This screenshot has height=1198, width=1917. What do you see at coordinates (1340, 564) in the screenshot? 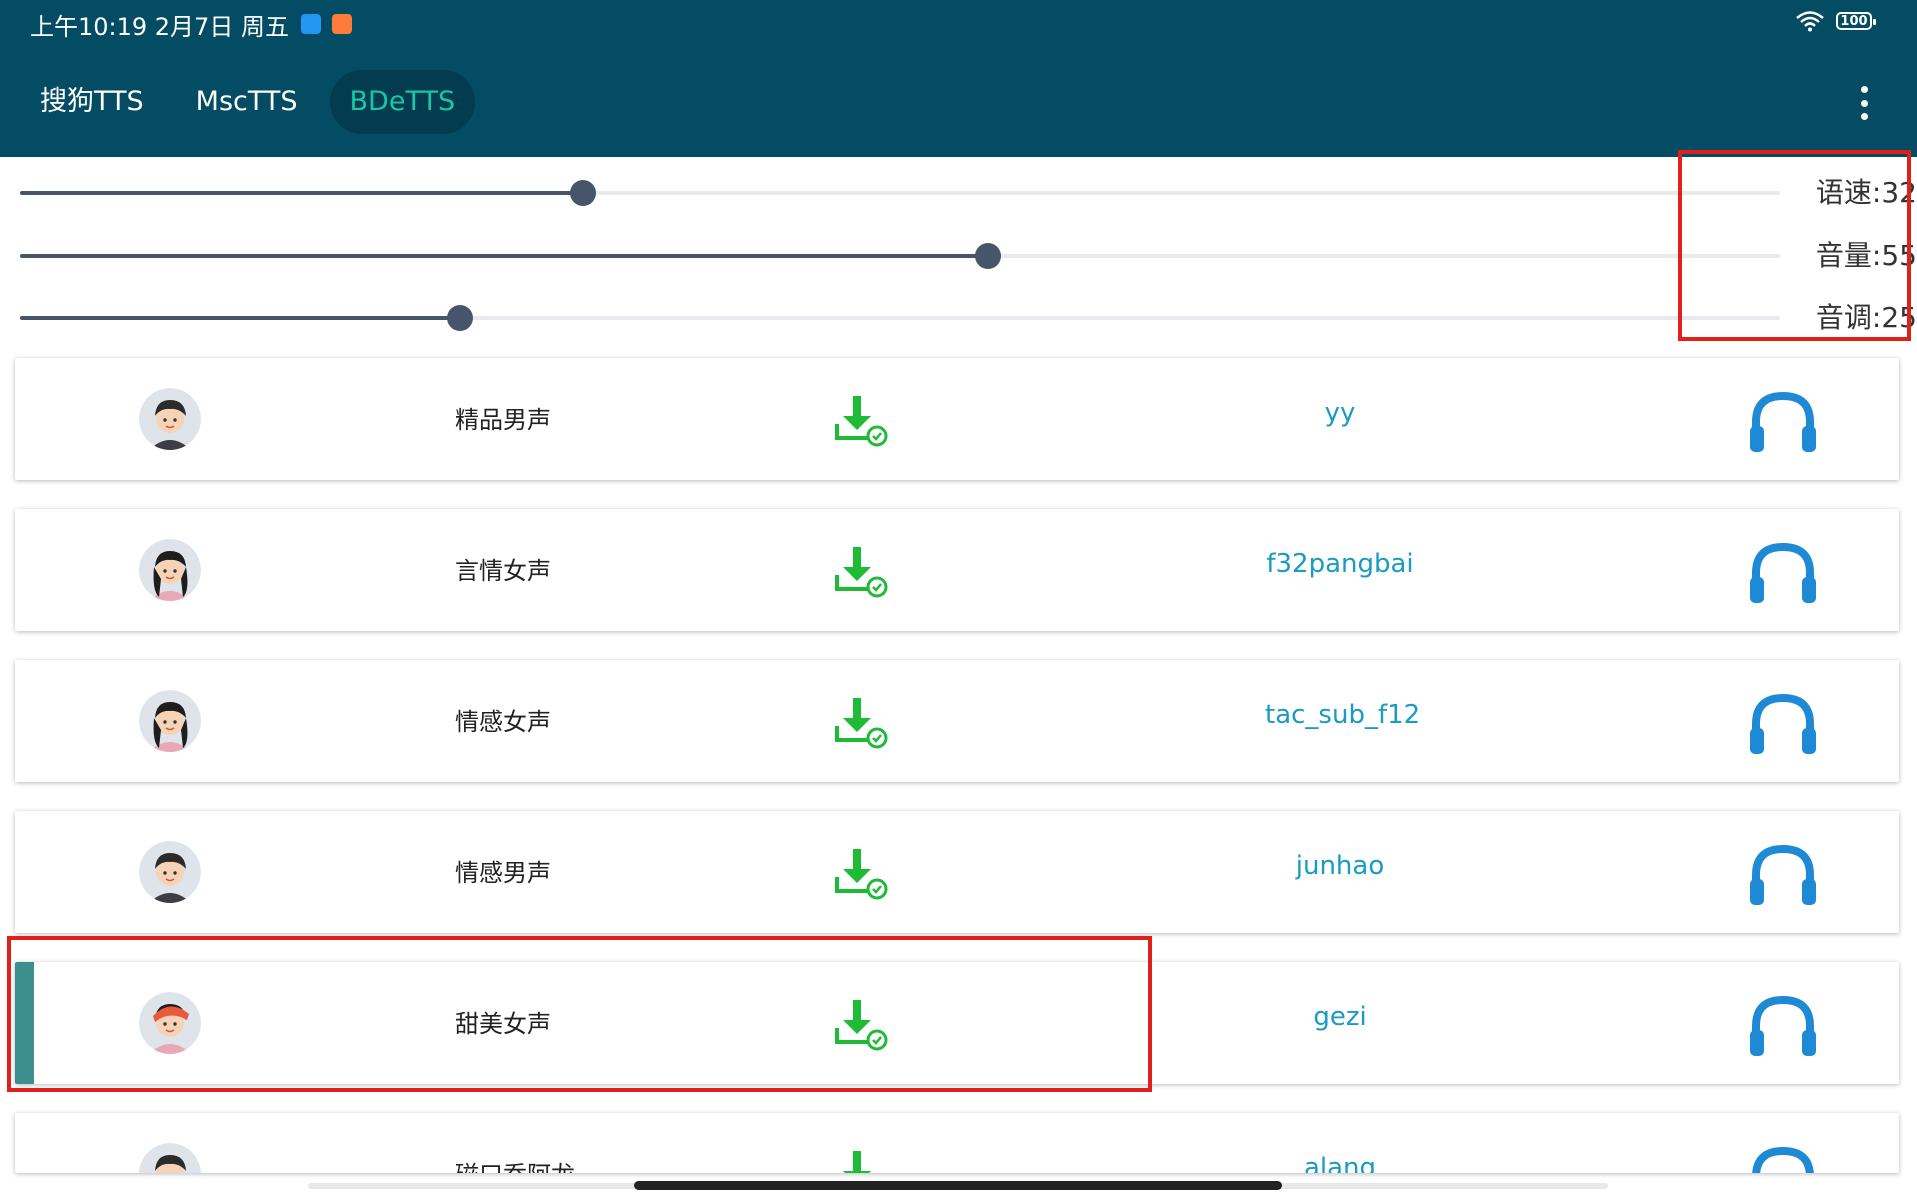
I see `voice-code: f32pangbai` at bounding box center [1340, 564].